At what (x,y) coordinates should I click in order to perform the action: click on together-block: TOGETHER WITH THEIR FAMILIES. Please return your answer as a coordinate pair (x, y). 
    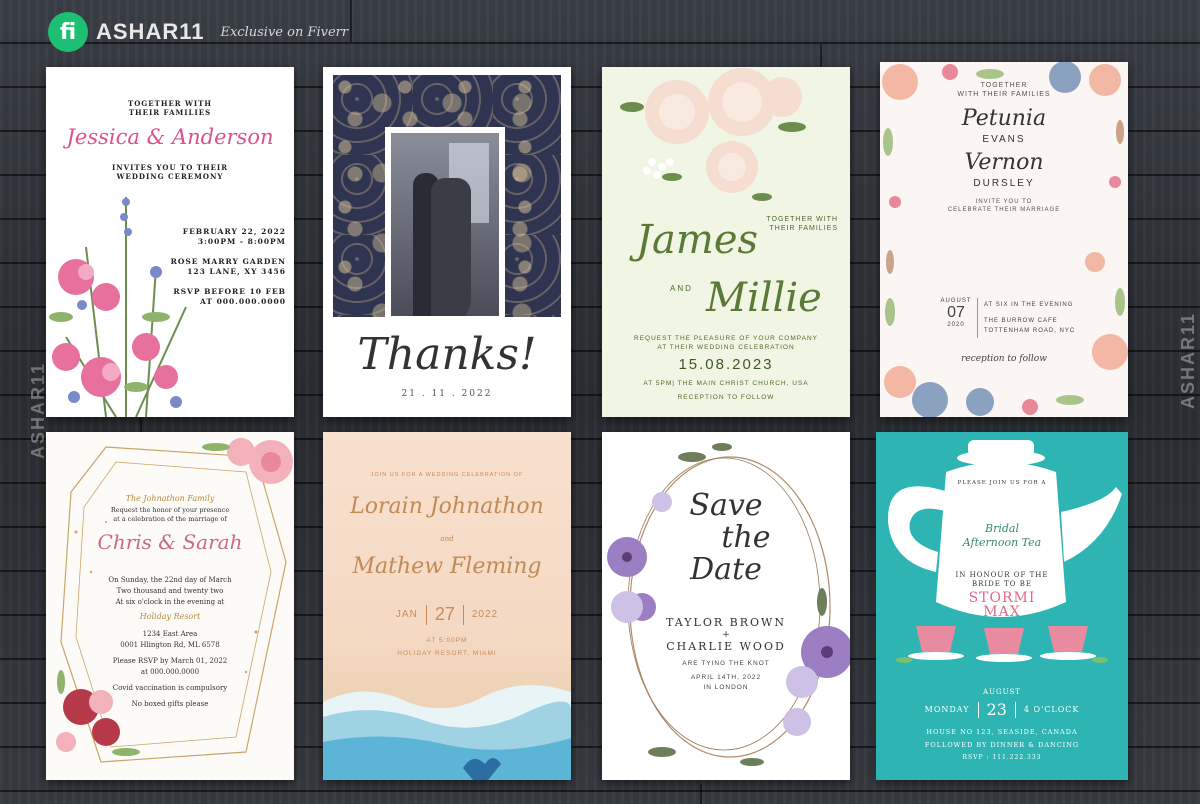
    Looking at the image, I should click on (802, 224).